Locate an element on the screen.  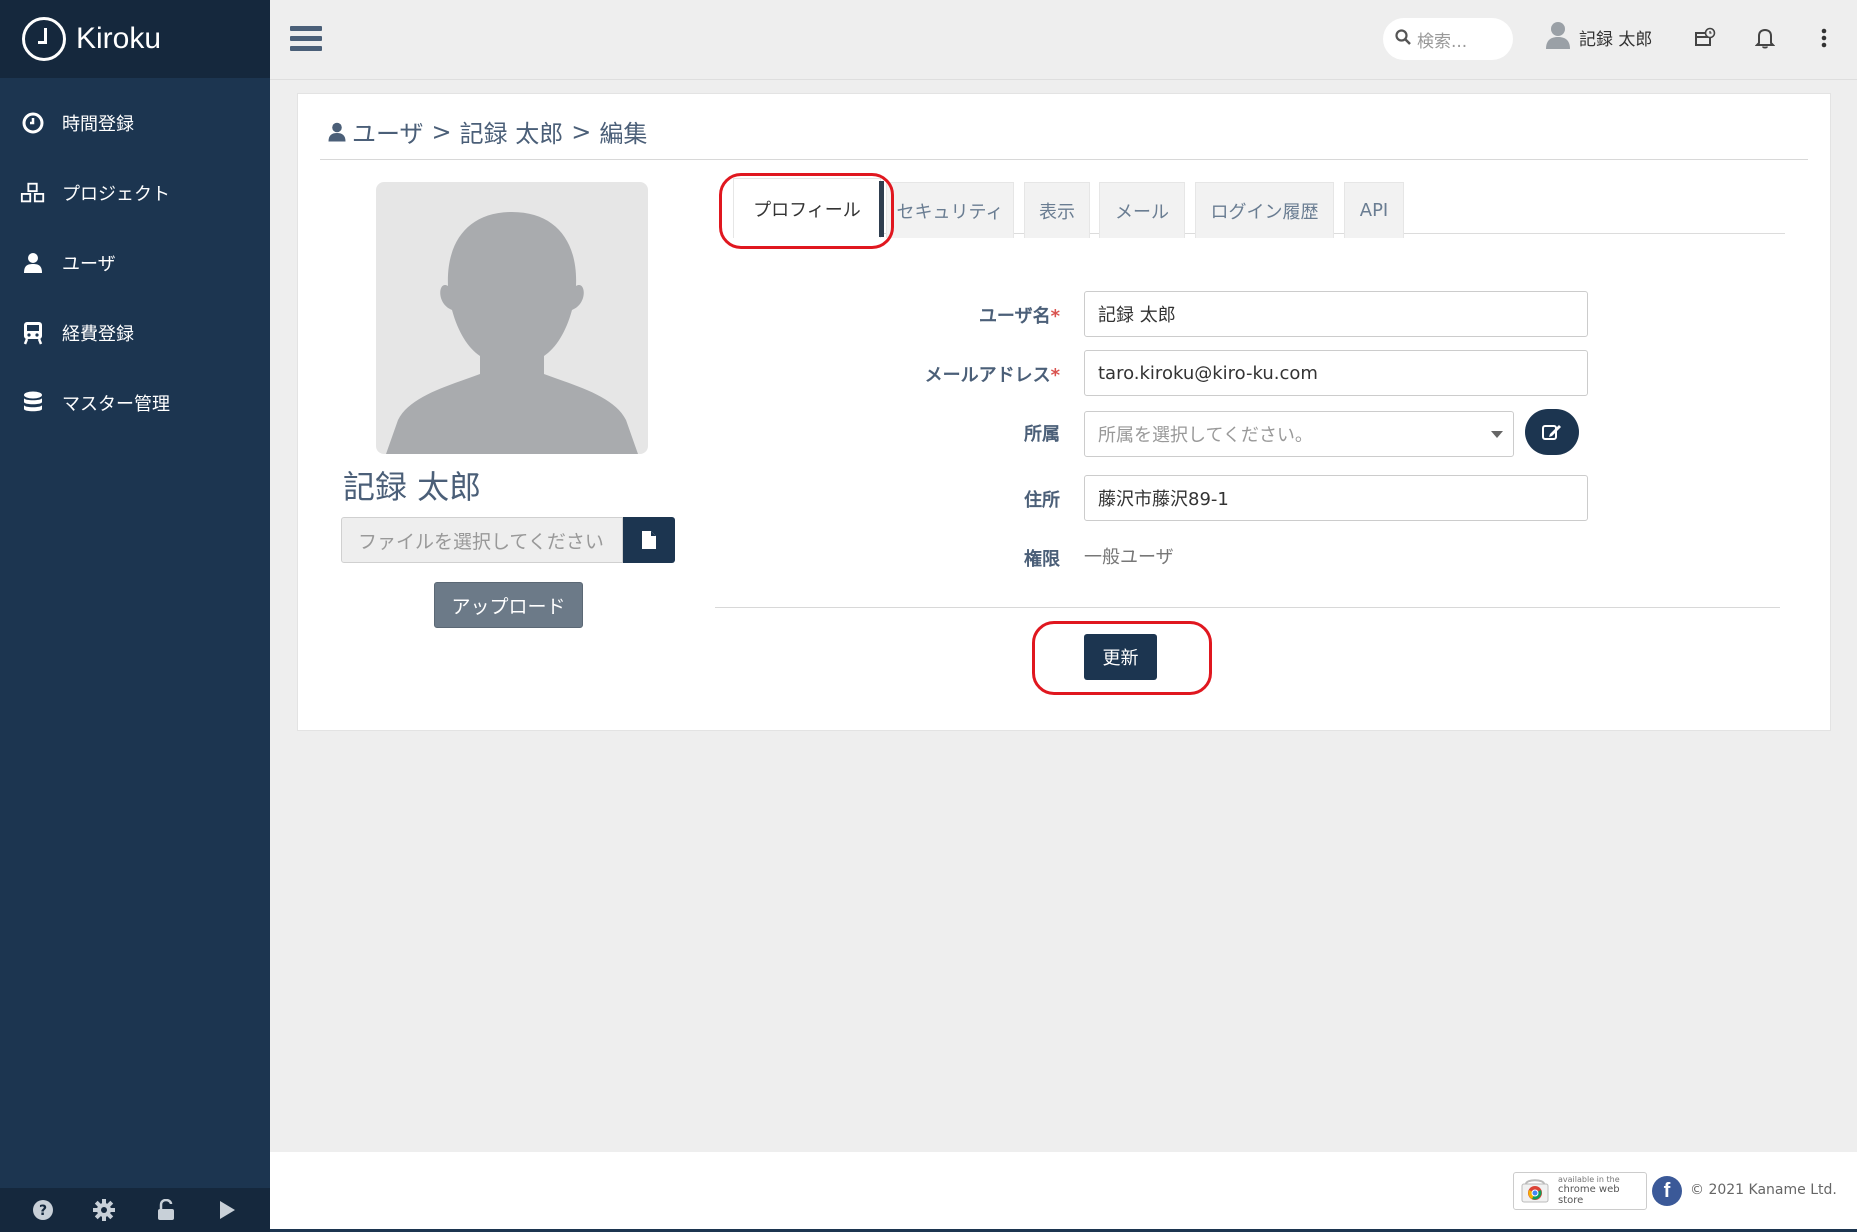
chrome-line-2: chrome web store is located at coordinates (1589, 1195).